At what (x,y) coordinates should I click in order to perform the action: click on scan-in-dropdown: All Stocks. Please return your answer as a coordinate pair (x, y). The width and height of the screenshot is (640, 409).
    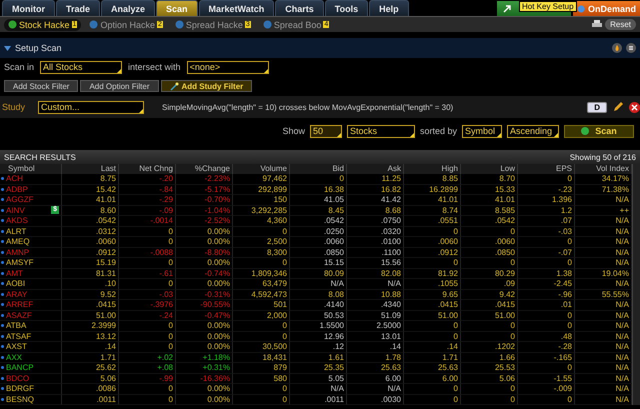
    Looking at the image, I should click on (81, 67).